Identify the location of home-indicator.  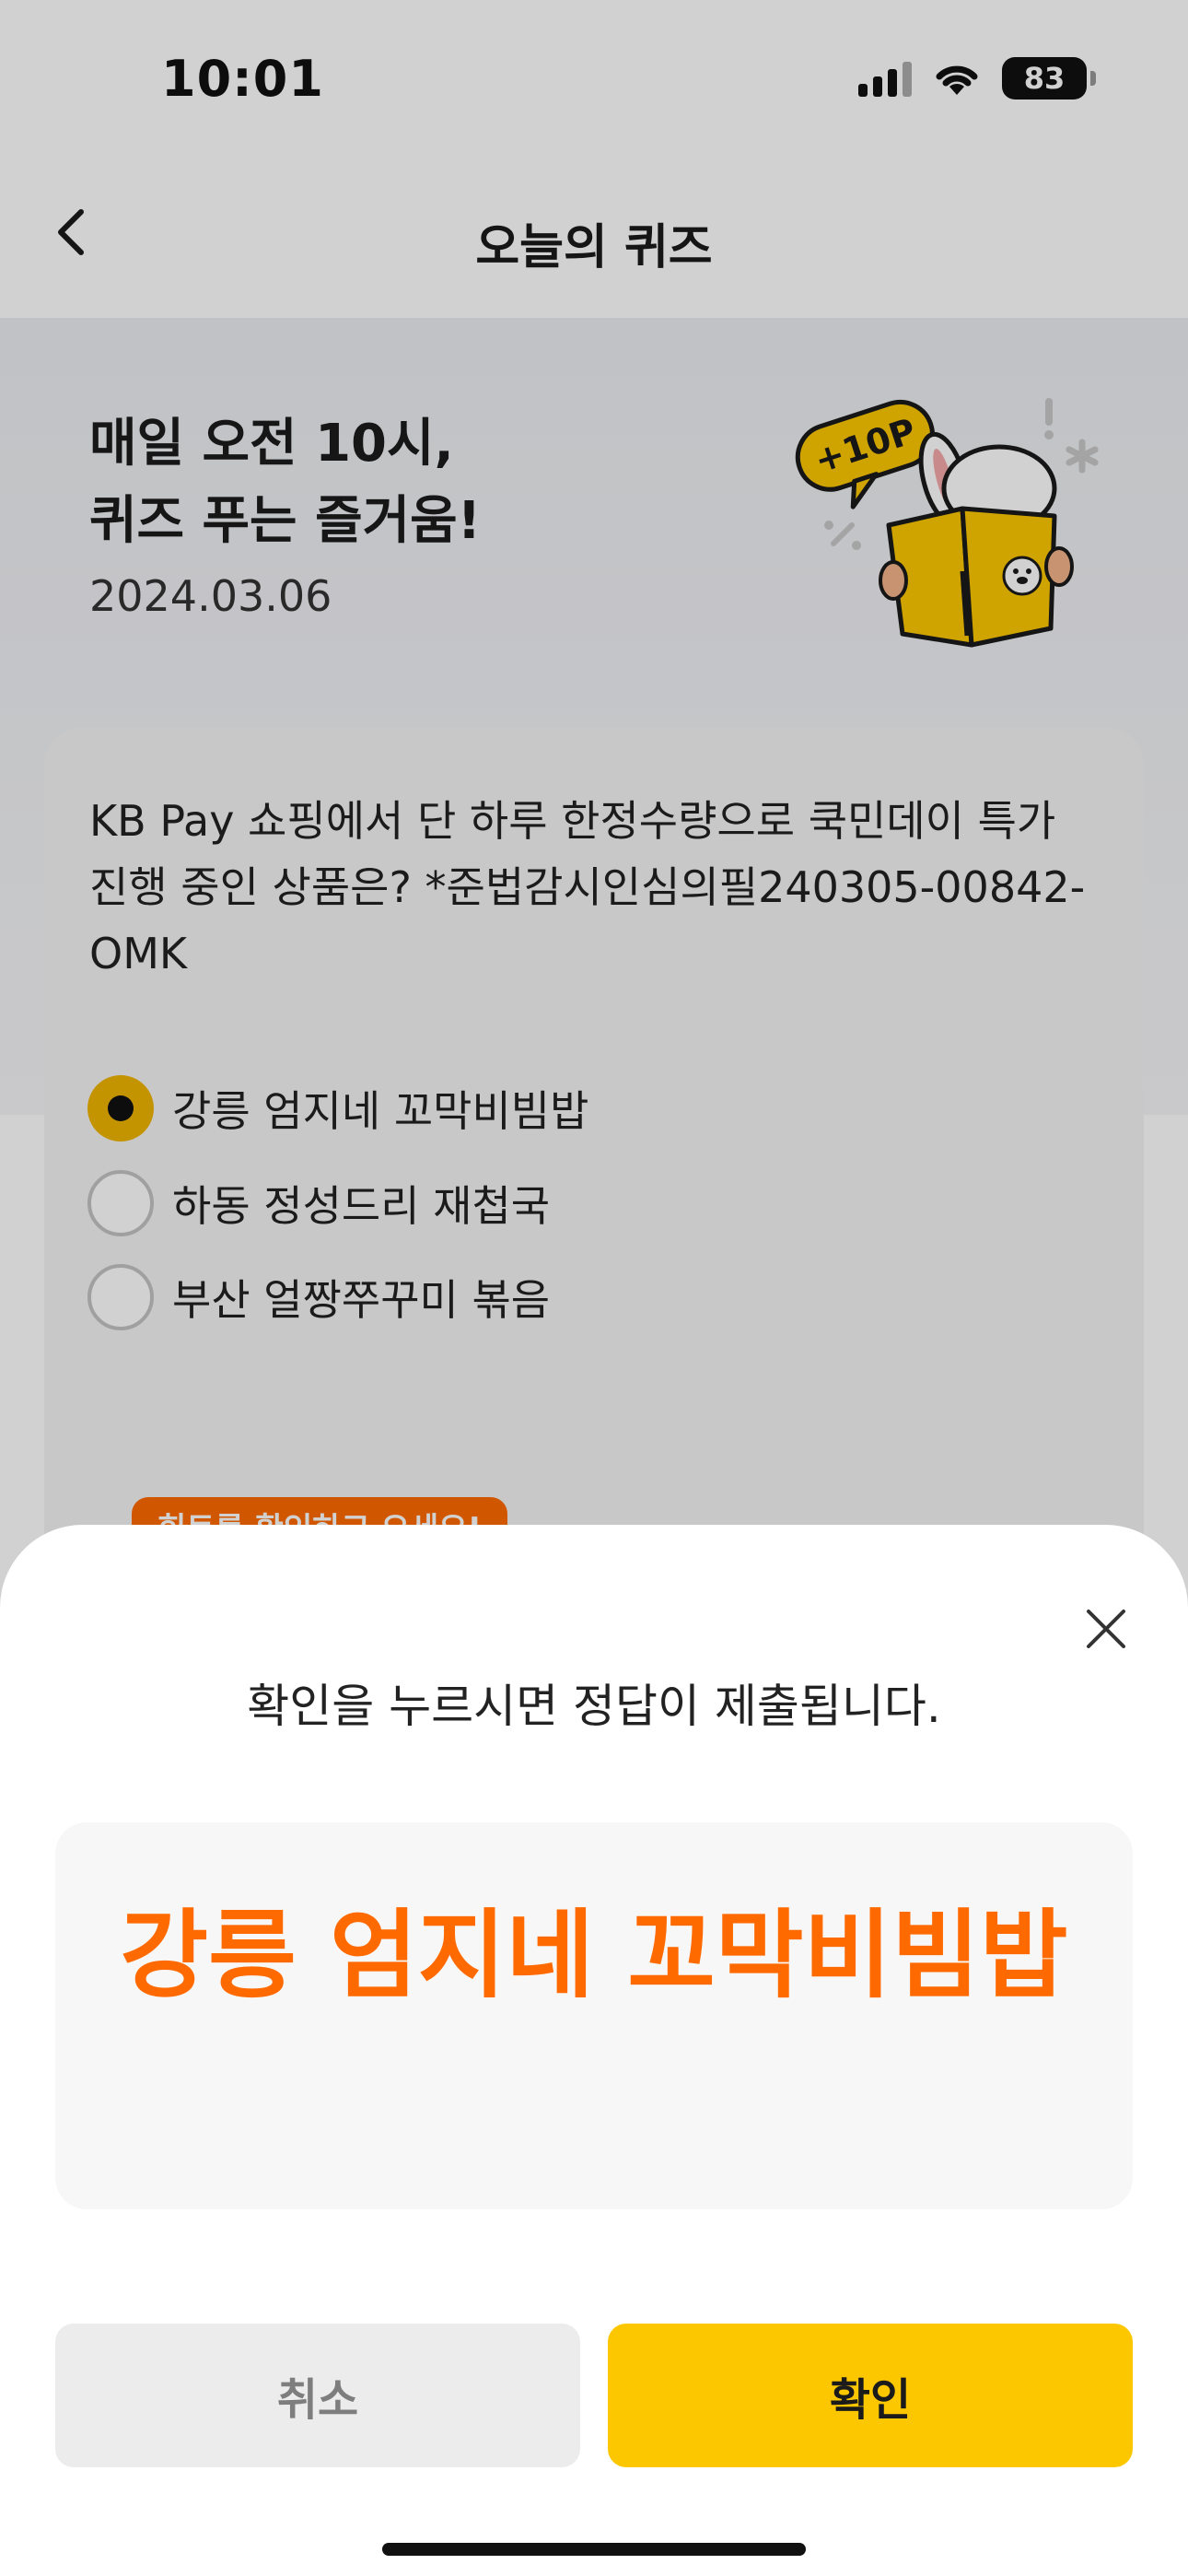
(594, 2549).